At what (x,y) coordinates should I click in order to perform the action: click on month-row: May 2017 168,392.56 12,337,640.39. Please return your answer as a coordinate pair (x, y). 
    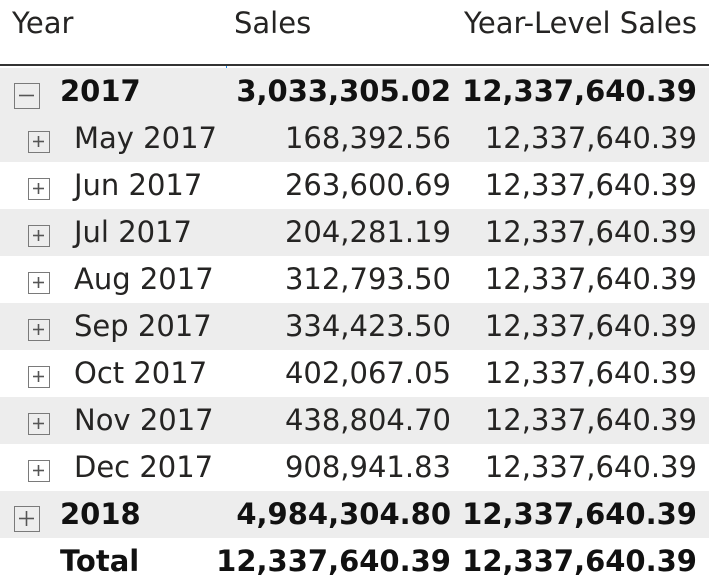
    Looking at the image, I should click on (354, 138).